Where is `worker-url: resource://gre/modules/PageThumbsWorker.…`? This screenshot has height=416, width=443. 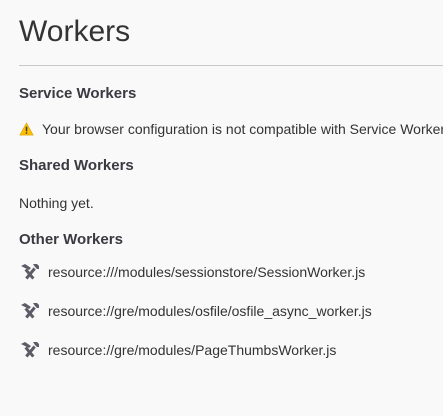
worker-url: resource://gre/modules/PageThumbsWorker.… is located at coordinates (192, 350).